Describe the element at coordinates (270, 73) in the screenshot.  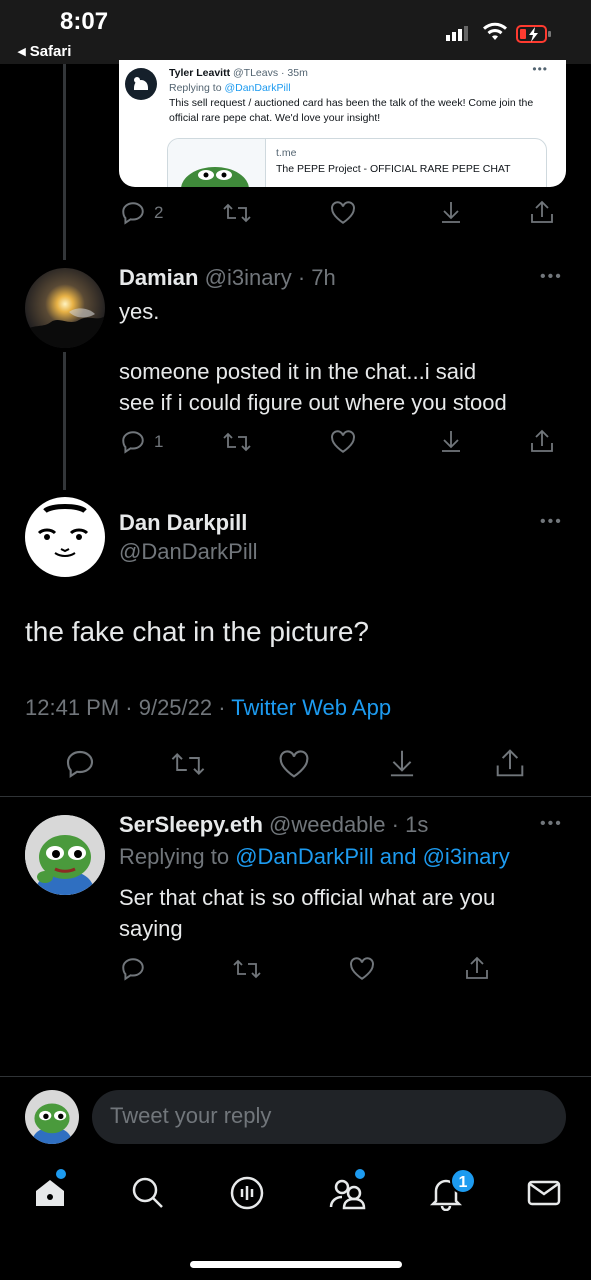
I see `card-author-handle: @TLeavs · 35m` at that location.